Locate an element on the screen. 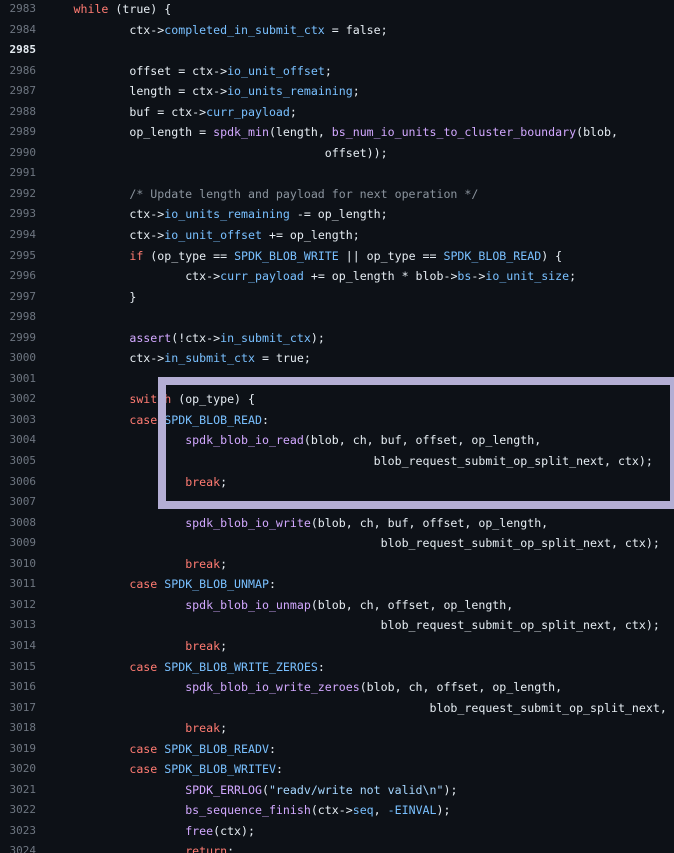 Image resolution: width=674 pixels, height=853 pixels. line-number: 2983 is located at coordinates (18, 10).